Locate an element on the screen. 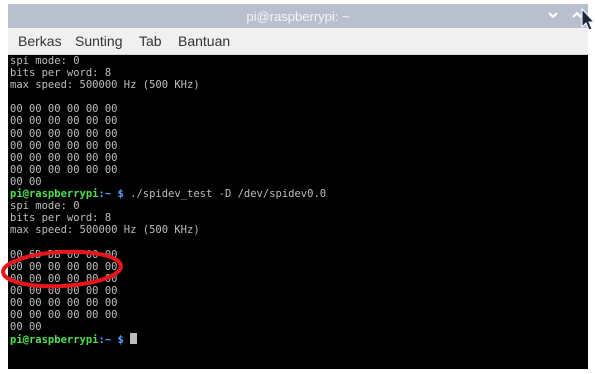 The height and width of the screenshot is (374, 595). terminal-prompt-line: pi@raspberrypi:~ $ is located at coordinates (168, 340).